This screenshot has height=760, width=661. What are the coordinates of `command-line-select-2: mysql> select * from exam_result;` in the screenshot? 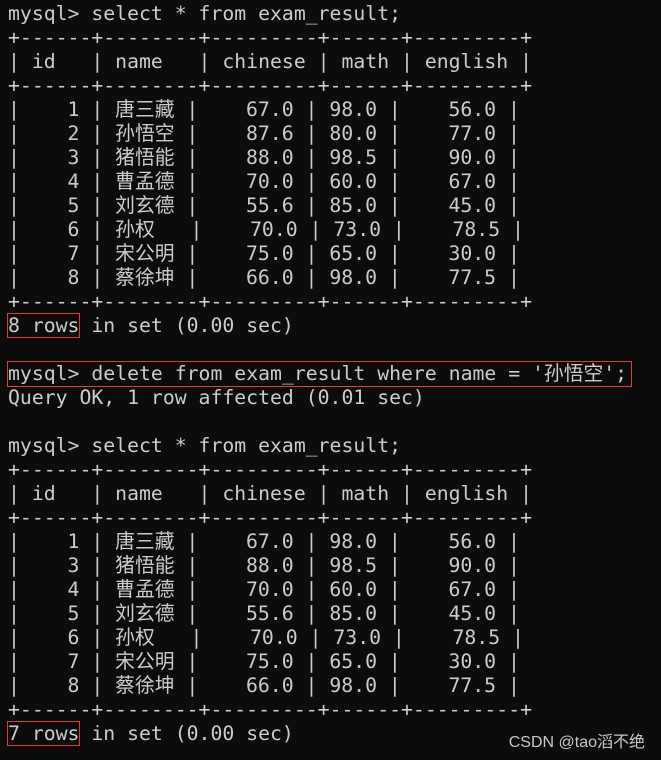 It's located at (319, 446).